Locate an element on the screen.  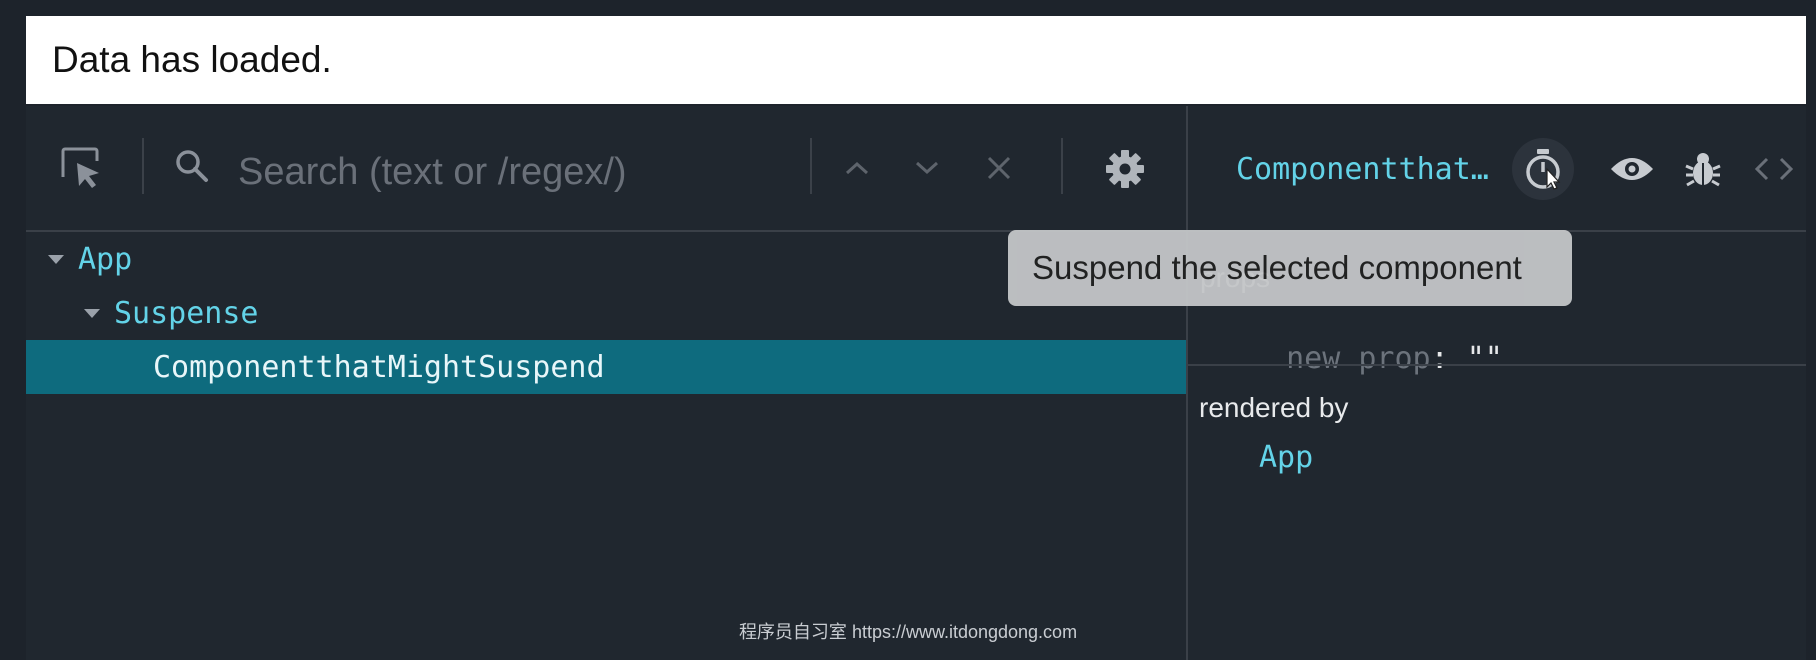
tree-item-label: ComponentthatMightSuspend is located at coordinates (379, 367).